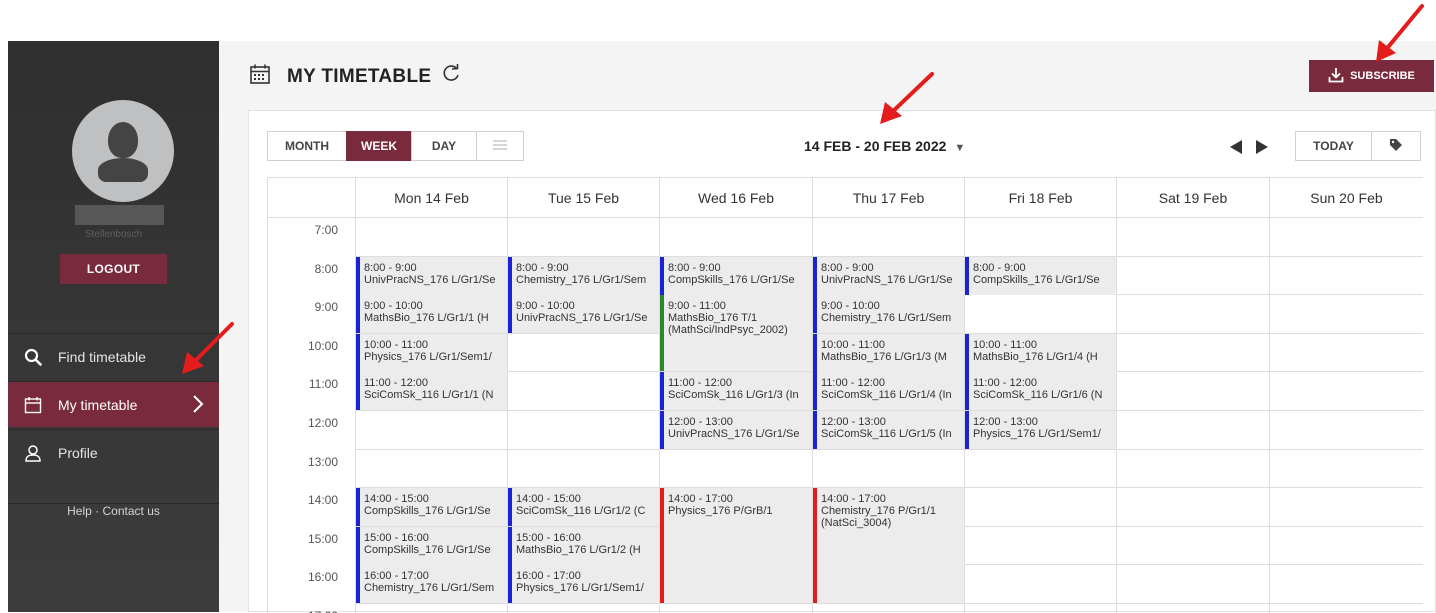 Image resolution: width=1436 pixels, height=613 pixels. I want to click on day-header: Tue 15 Feb, so click(584, 197).